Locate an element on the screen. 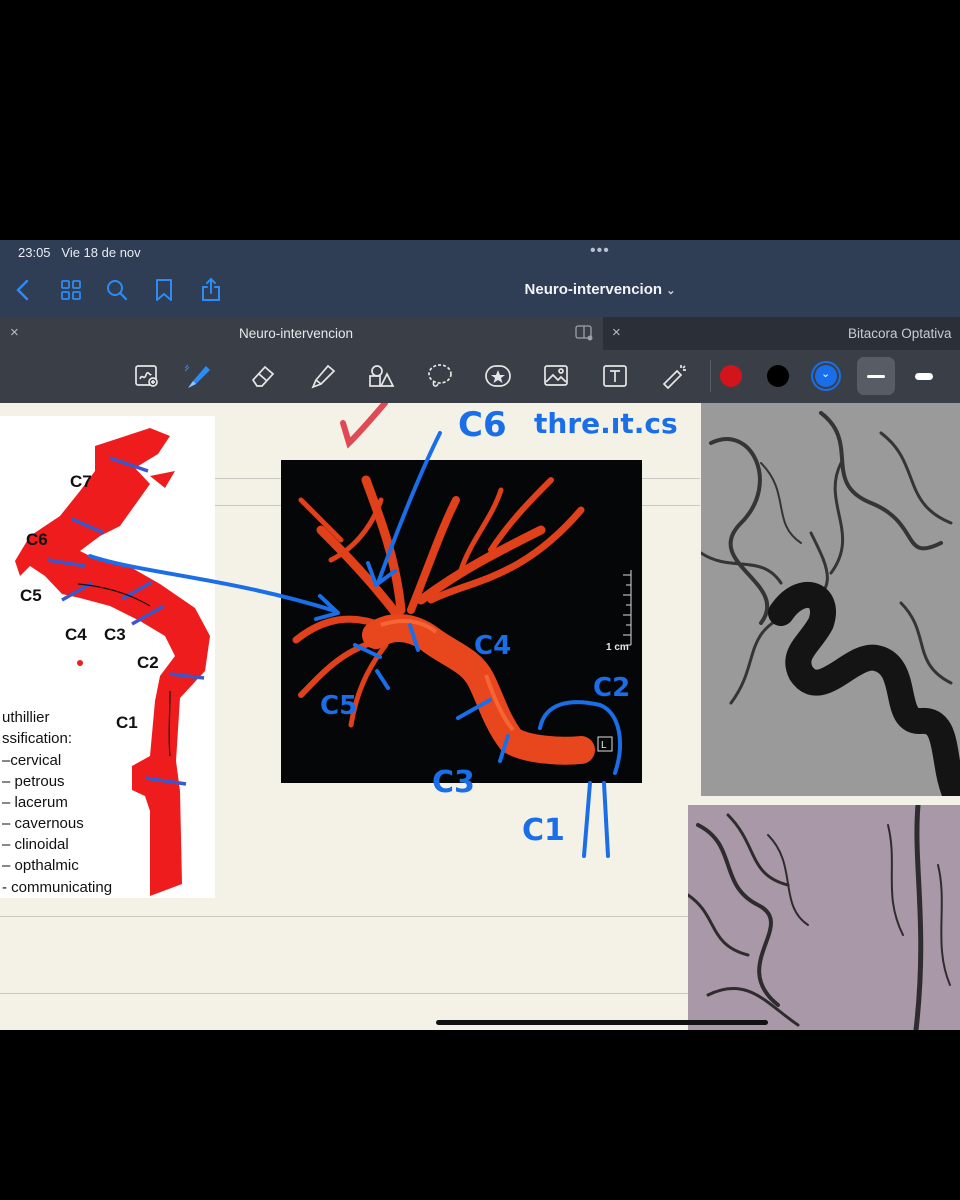 The image size is (960, 1200). annotation-c3: C3 is located at coordinates (453, 782).